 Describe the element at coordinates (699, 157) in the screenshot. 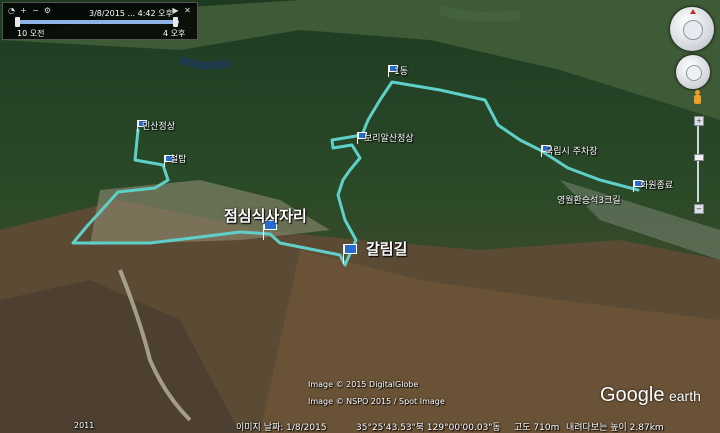

I see `zoom-handle` at that location.